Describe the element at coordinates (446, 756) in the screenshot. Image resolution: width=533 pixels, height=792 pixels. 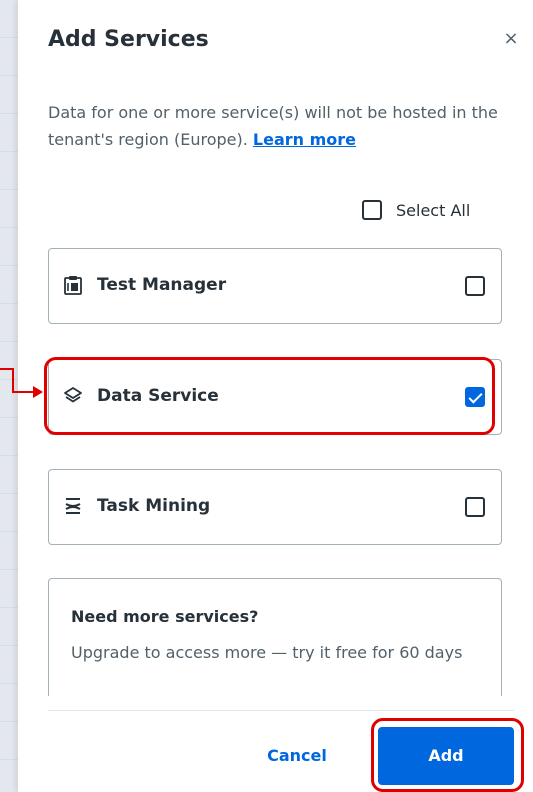
I see `add-button: Add` at that location.